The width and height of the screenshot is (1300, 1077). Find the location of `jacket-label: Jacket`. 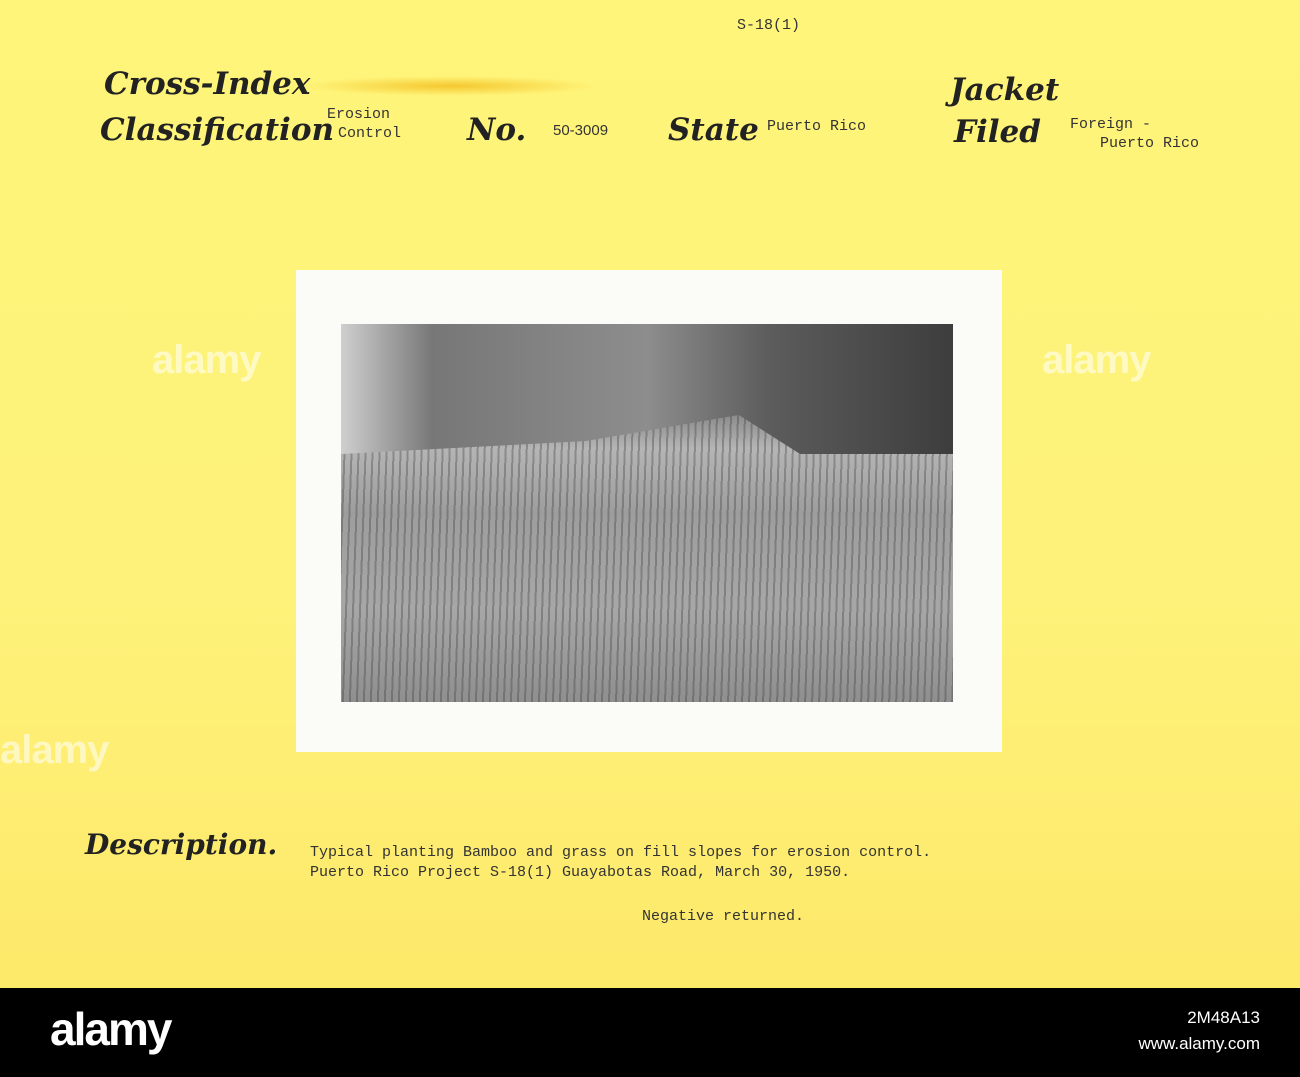

jacket-label: Jacket is located at coordinates (1005, 90).